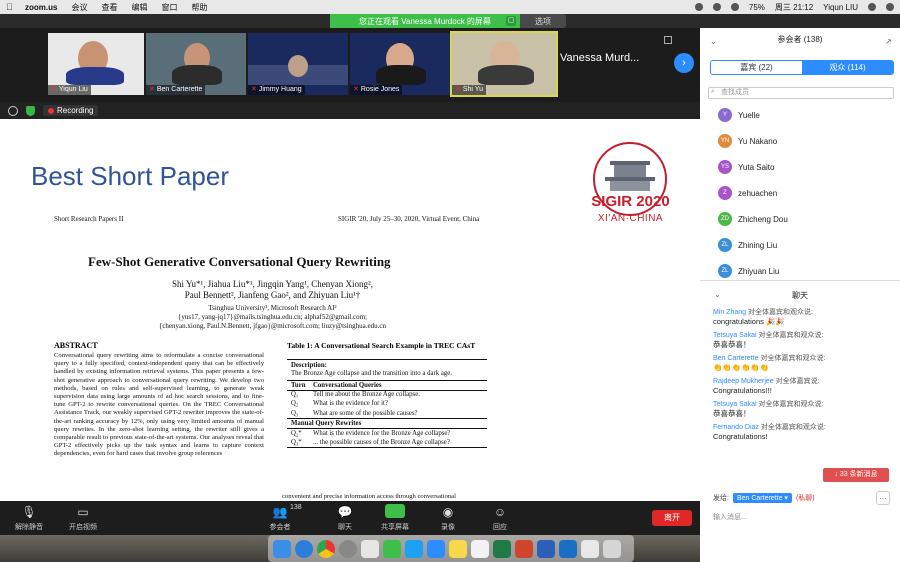  Describe the element at coordinates (500, 527) in the screenshot. I see `reactions-label: 回应` at that location.